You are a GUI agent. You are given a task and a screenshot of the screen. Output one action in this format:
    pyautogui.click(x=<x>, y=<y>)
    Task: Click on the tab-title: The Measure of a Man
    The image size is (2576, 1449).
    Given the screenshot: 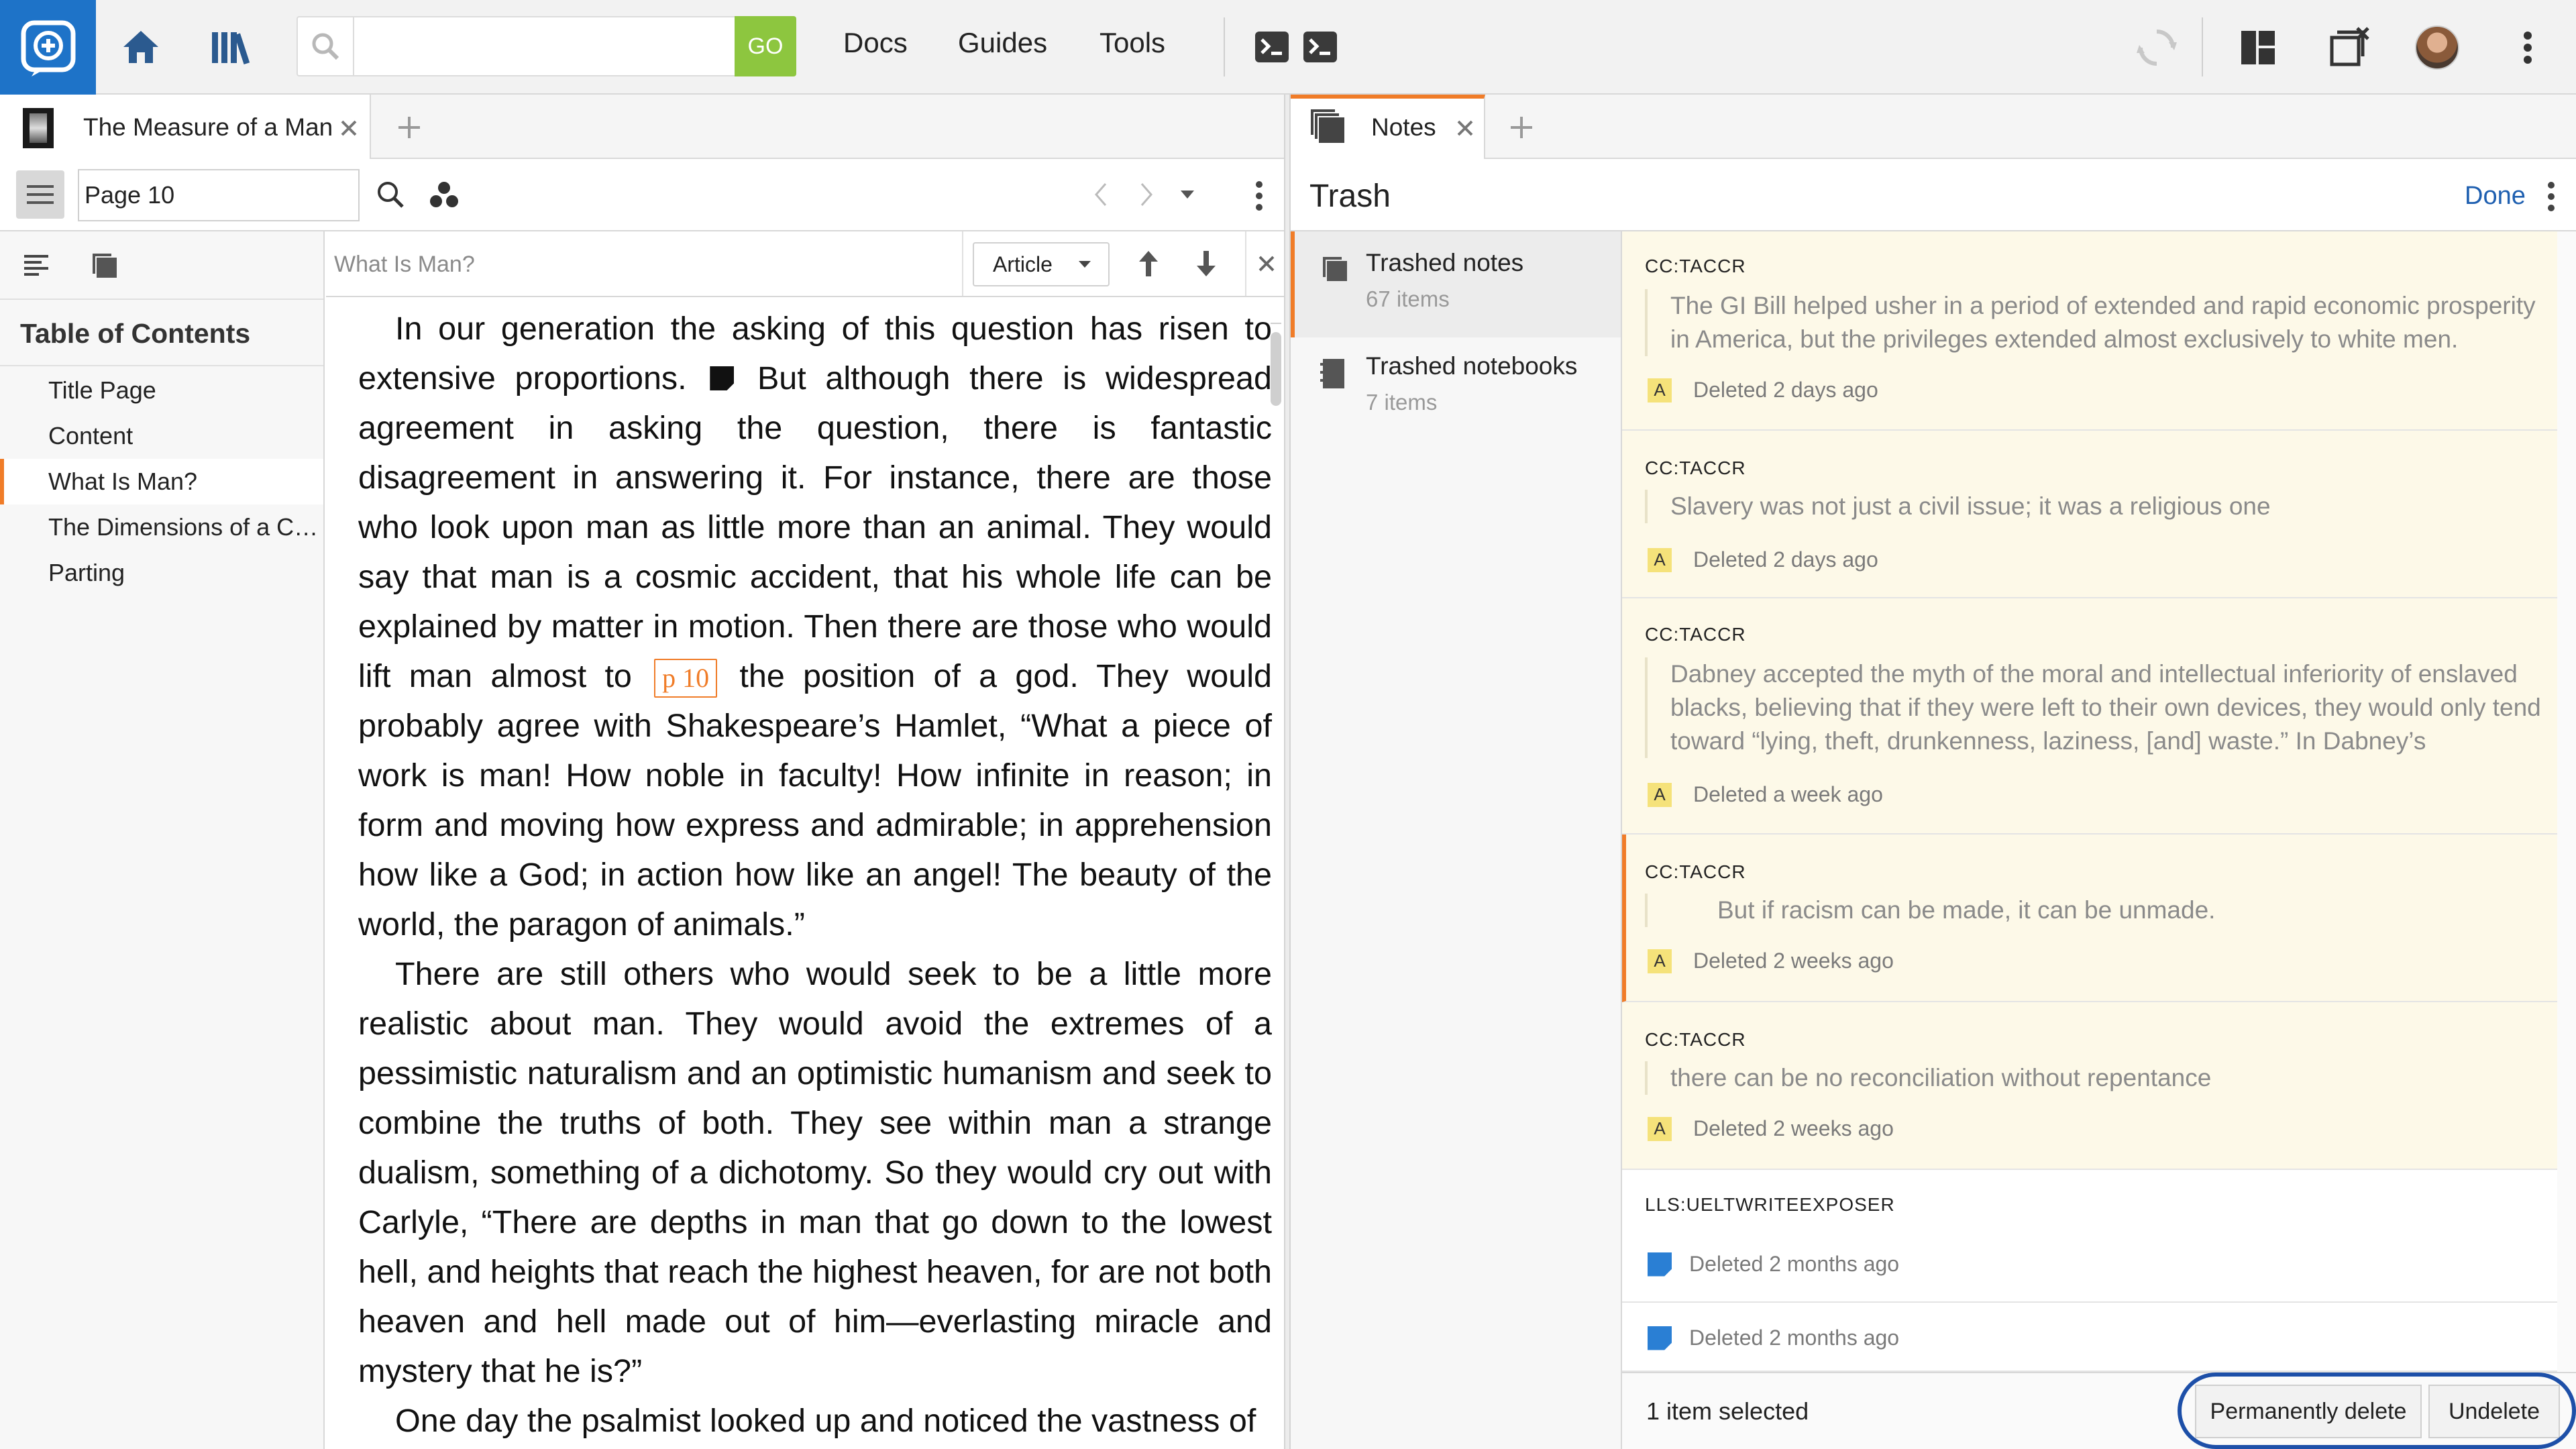 What is the action you would take?
    pyautogui.click(x=208, y=127)
    